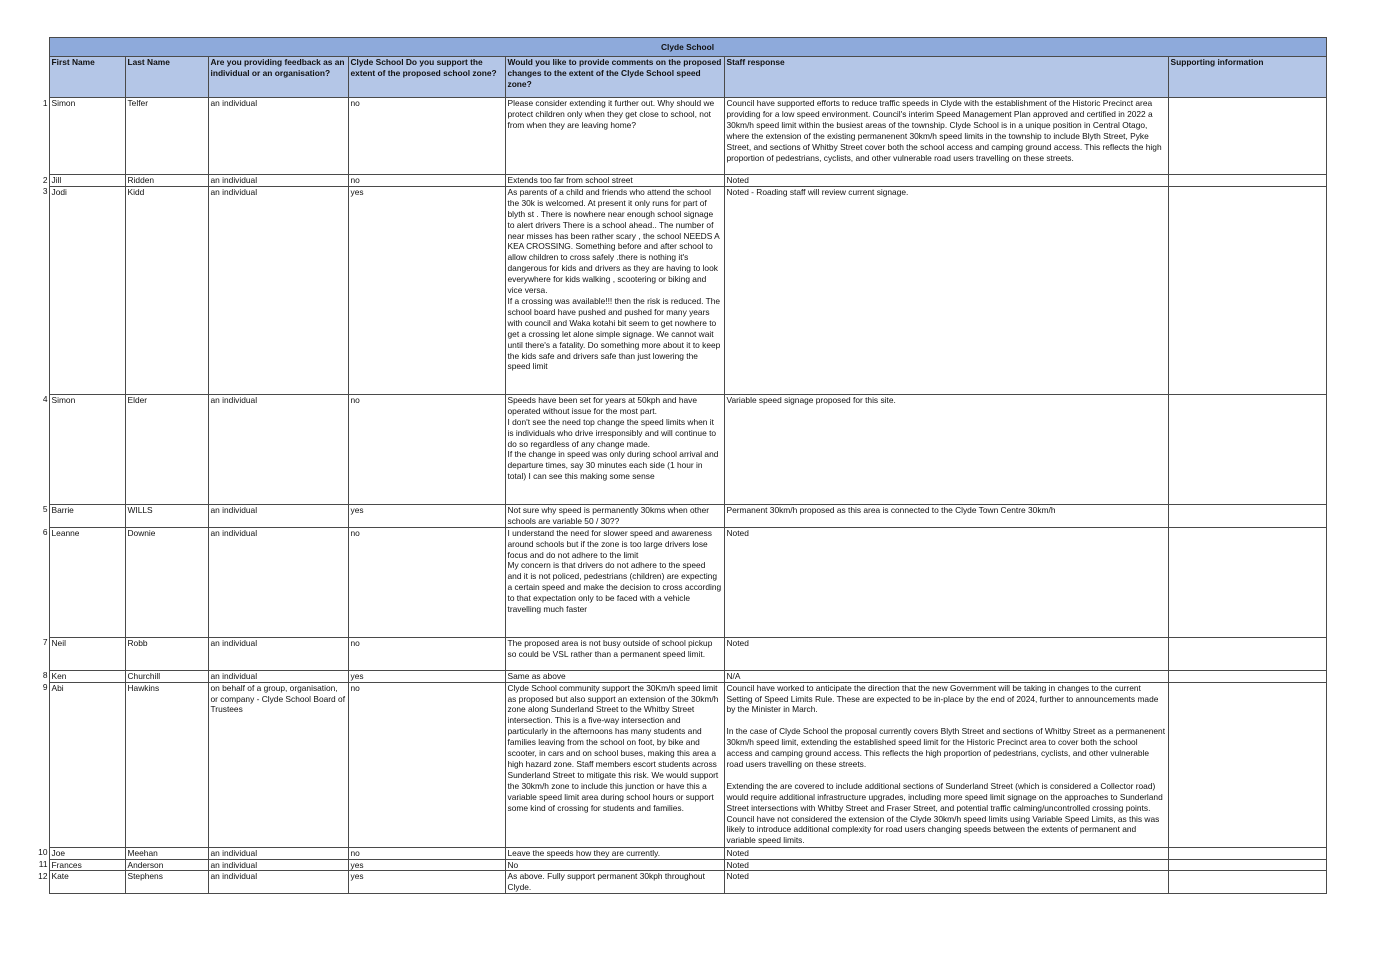 The height and width of the screenshot is (955, 1373). Describe the element at coordinates (166, 136) in the screenshot. I see `cell-last-name: Telfer` at that location.